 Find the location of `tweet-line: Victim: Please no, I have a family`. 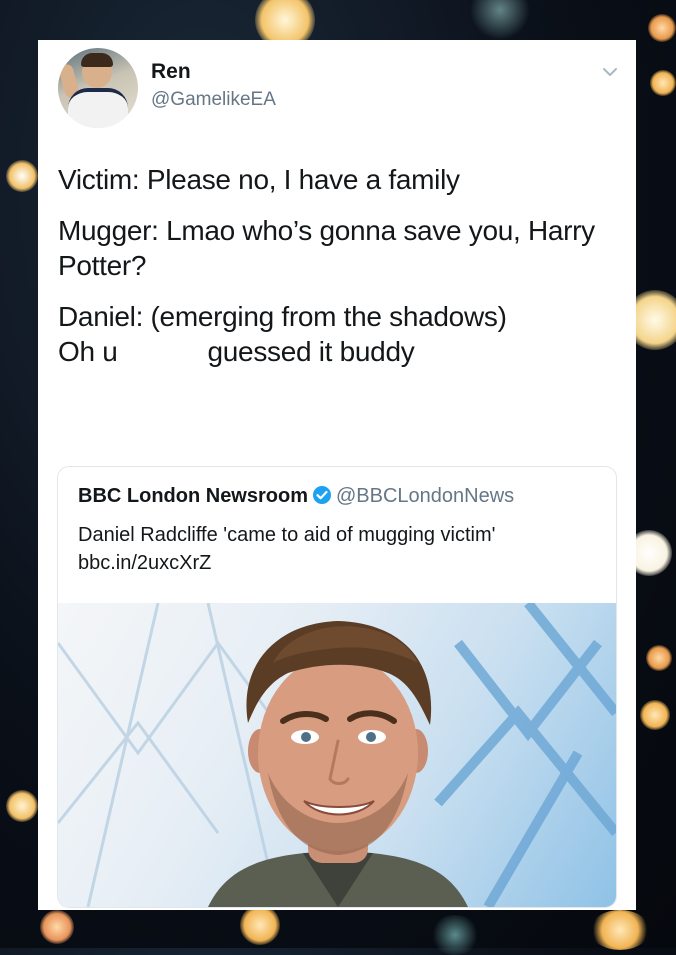

tweet-line: Victim: Please no, I have a family is located at coordinates (259, 179).